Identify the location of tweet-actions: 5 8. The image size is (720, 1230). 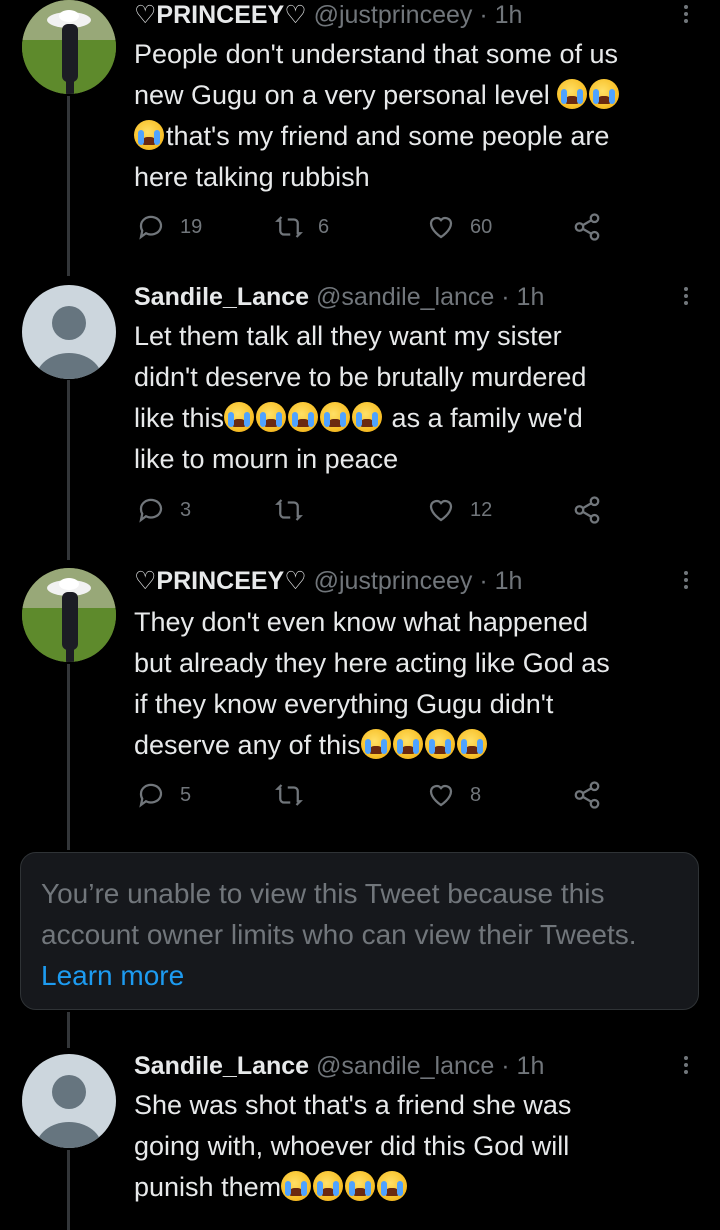
(374, 797).